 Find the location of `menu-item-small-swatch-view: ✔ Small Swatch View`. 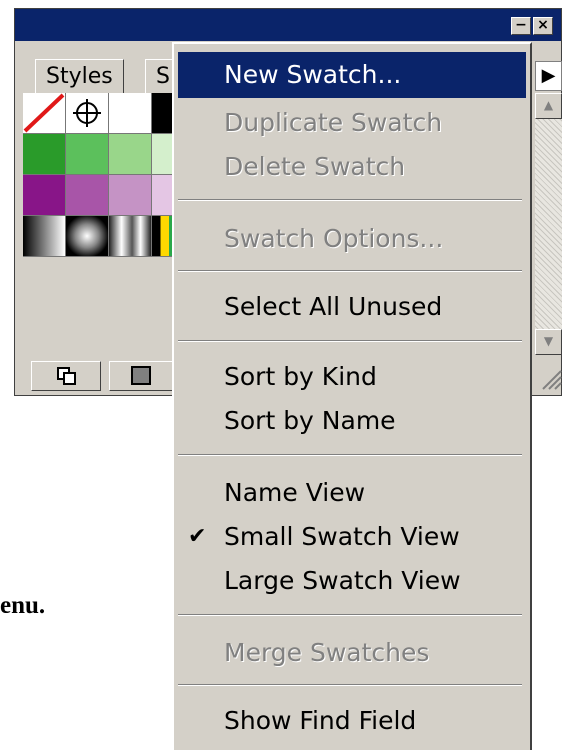

menu-item-small-swatch-view: ✔ Small Swatch View is located at coordinates (352, 537).